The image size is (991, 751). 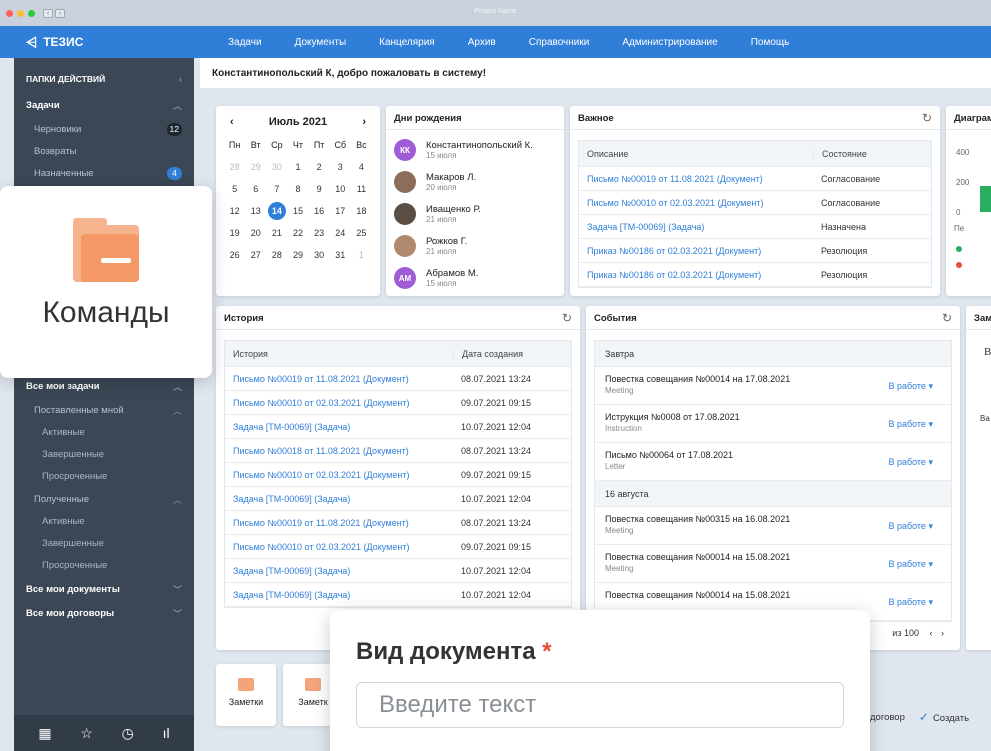 I want to click on calendar-day: 2, so click(x=319, y=167).